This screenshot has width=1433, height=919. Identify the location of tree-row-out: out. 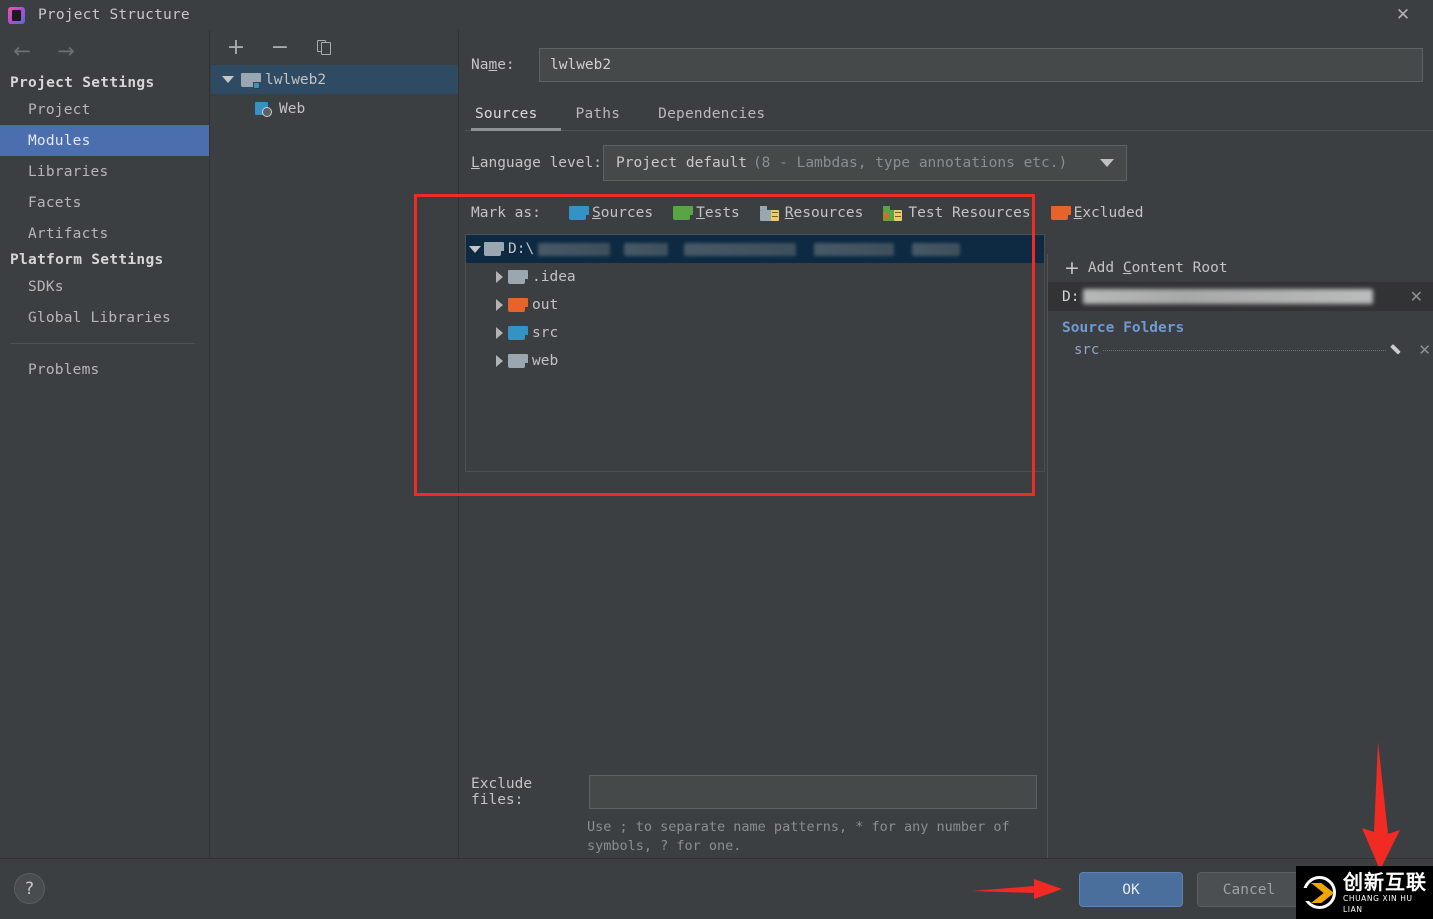
(755, 305).